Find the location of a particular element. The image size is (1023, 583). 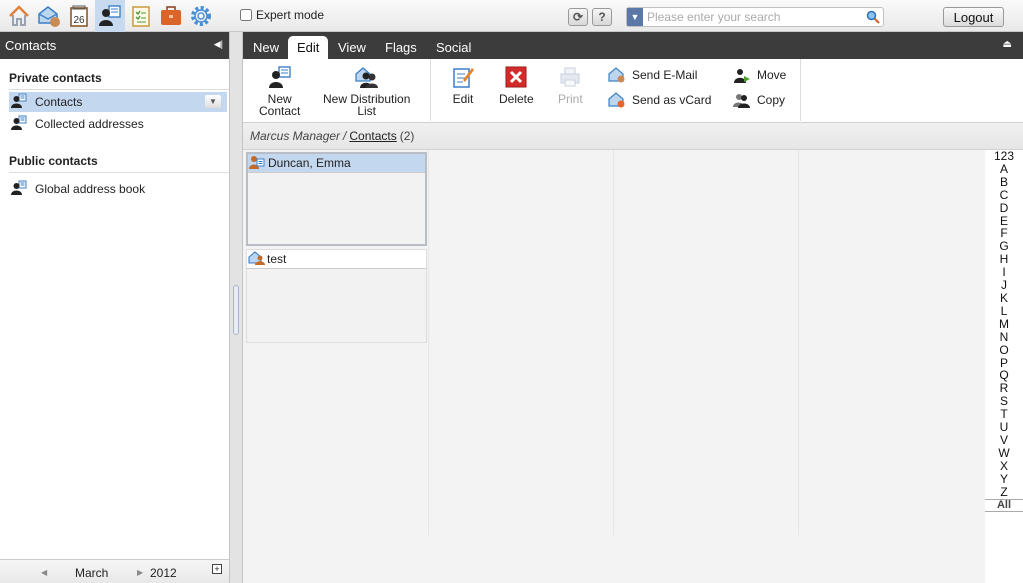

new-contact-icon is located at coordinates (280, 77).